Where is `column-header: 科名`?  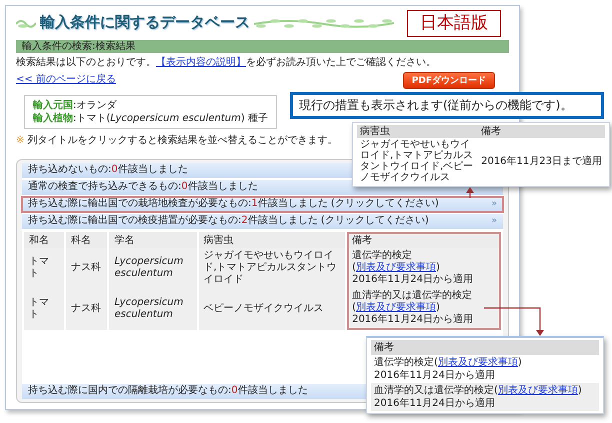
column-header: 科名 is located at coordinates (87, 240).